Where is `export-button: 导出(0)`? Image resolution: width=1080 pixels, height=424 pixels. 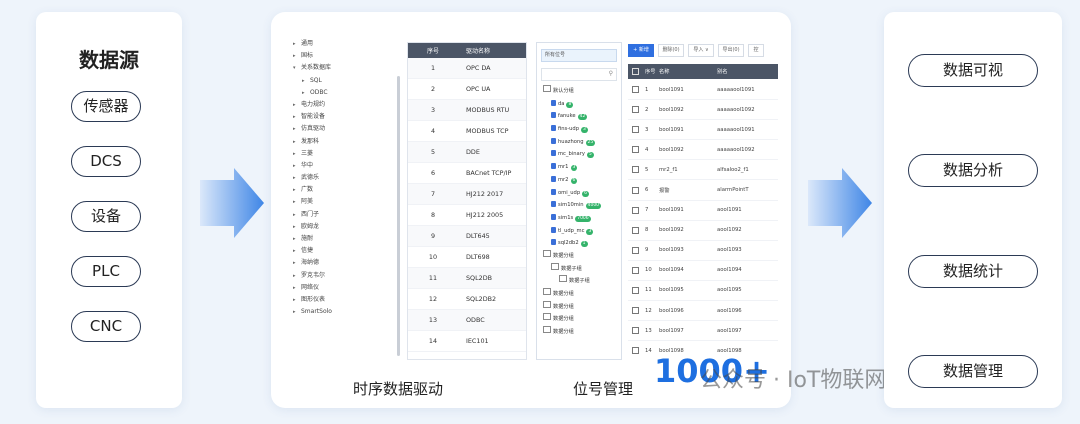
export-button: 导出(0) is located at coordinates (731, 50).